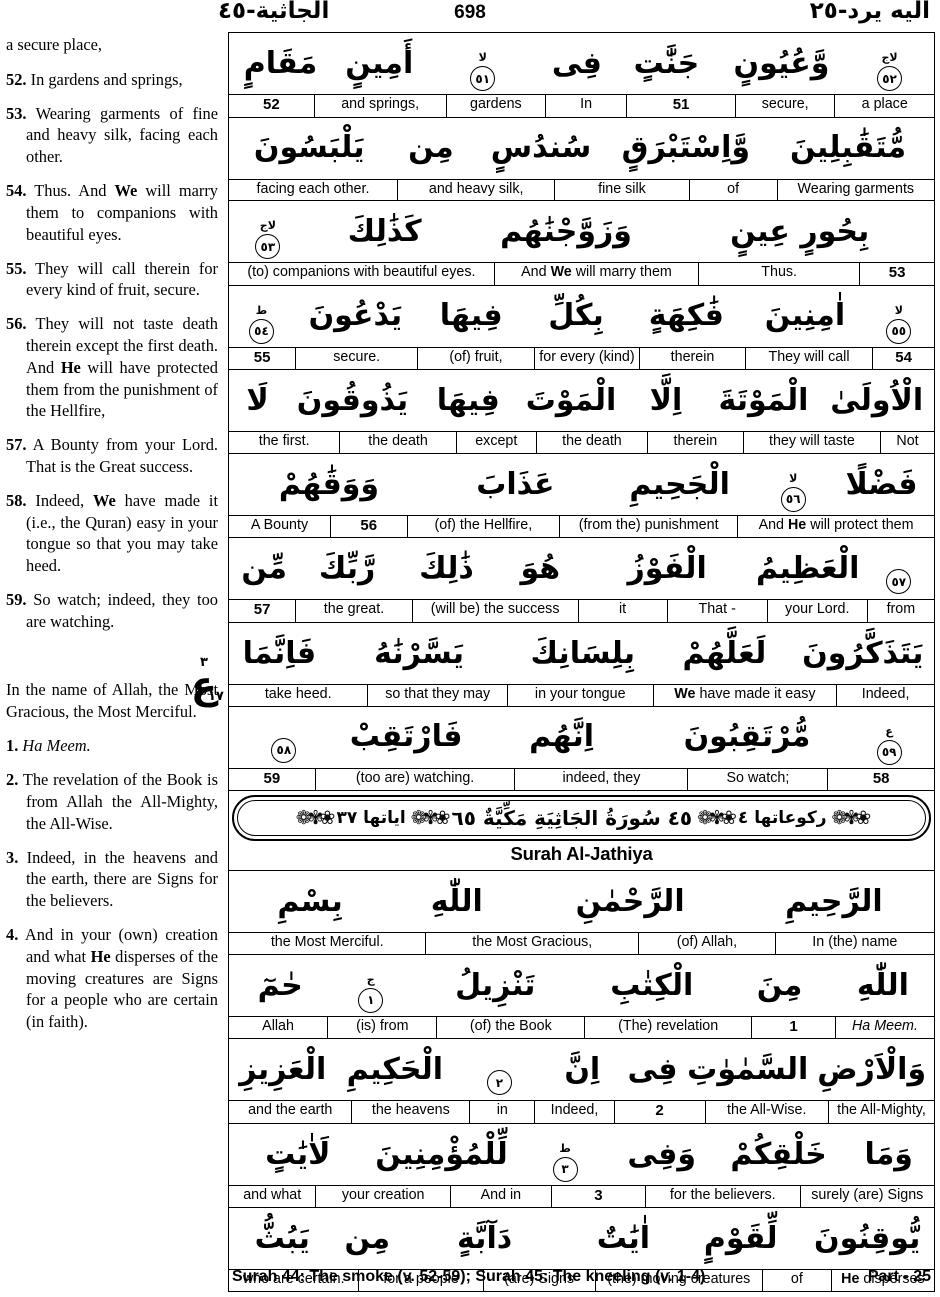 The width and height of the screenshot is (940, 1297). What do you see at coordinates (470, 15) in the screenshot?
I see `page-header: الجاثية-٤٥ 698 اليه يرد-٢٥` at bounding box center [470, 15].